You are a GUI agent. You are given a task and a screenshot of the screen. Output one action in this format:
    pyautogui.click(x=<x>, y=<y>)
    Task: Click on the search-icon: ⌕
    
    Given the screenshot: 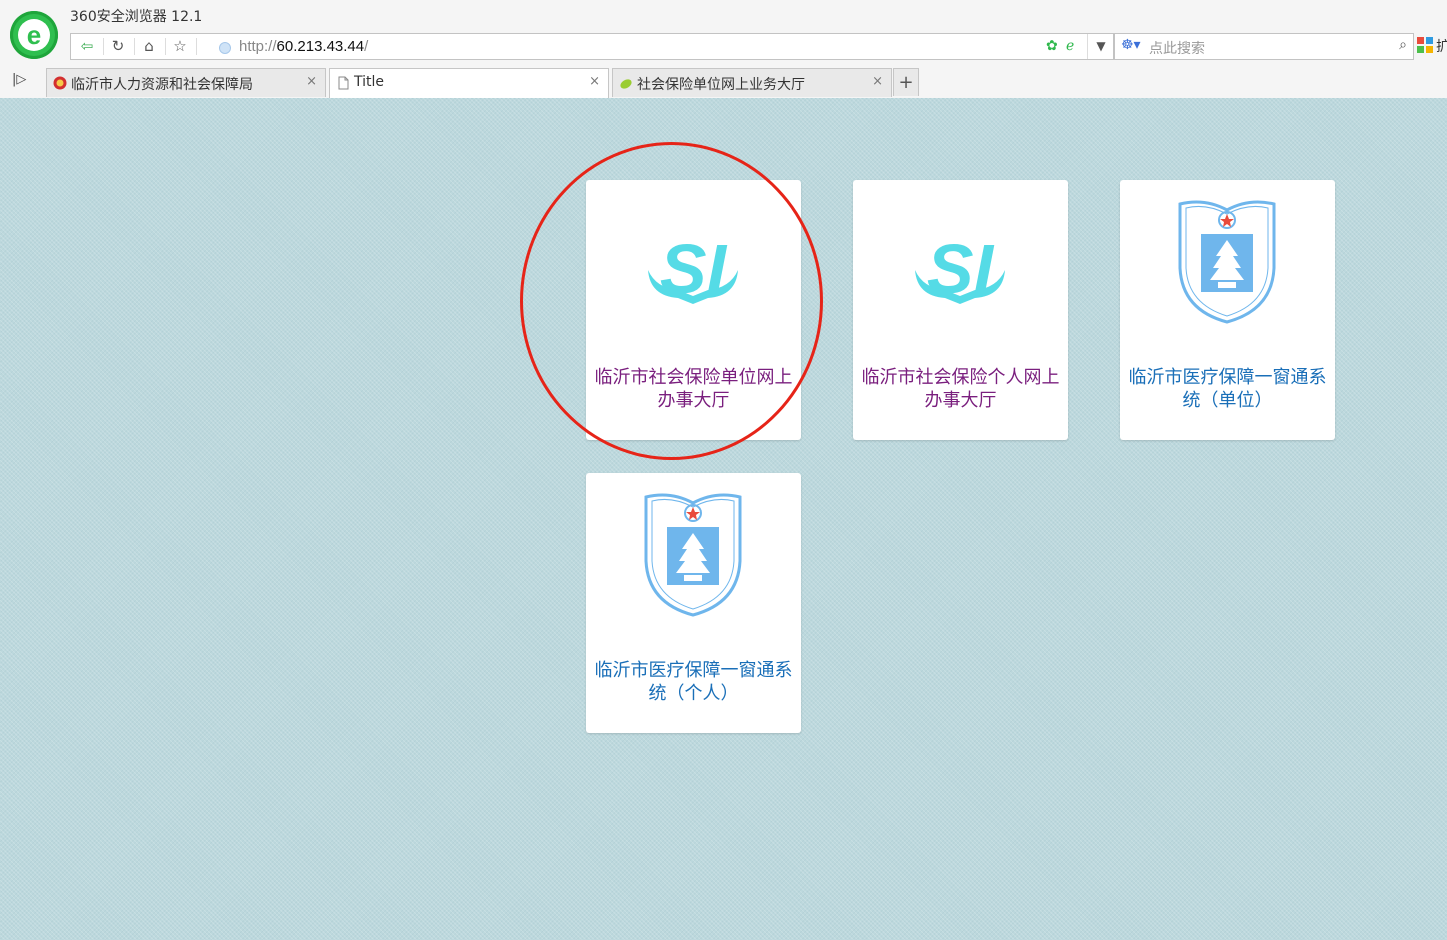 What is the action you would take?
    pyautogui.click(x=1403, y=45)
    